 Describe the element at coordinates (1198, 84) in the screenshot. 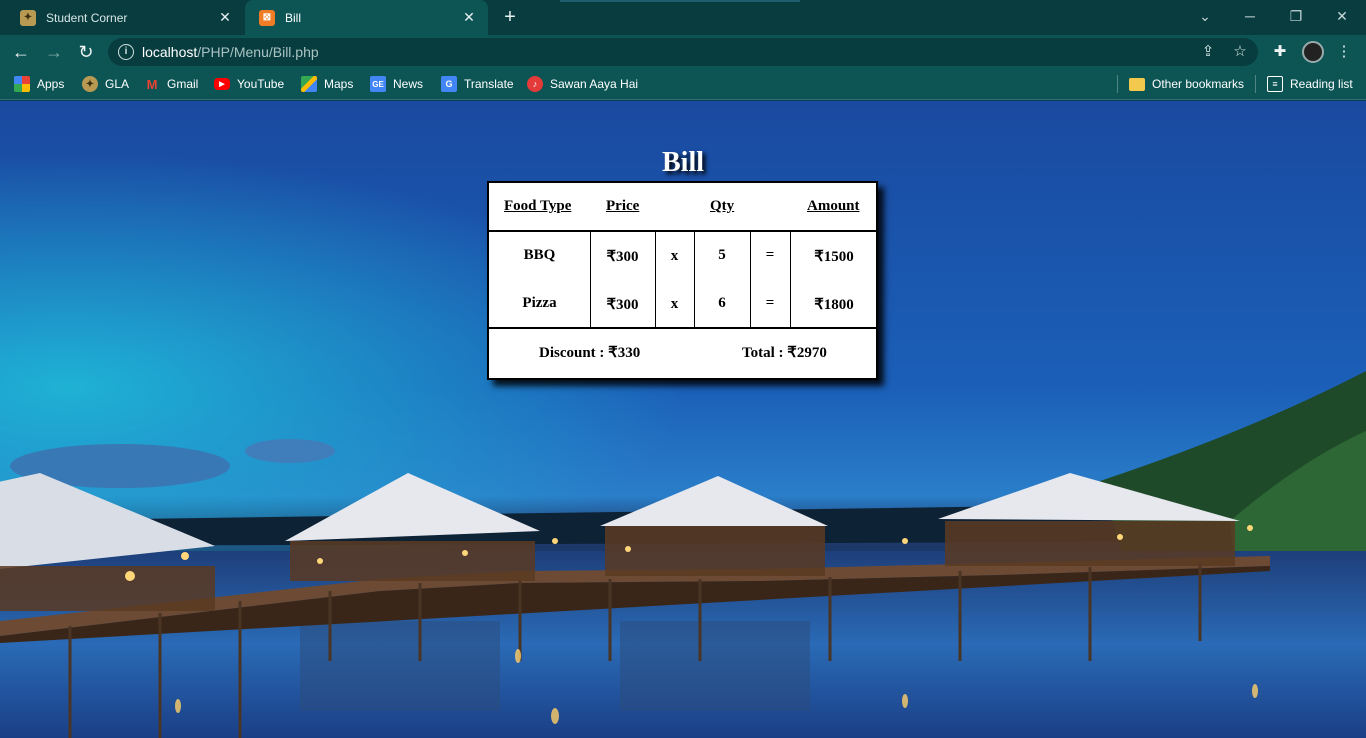

I see `bookmark-label: Other bookmarks` at that location.